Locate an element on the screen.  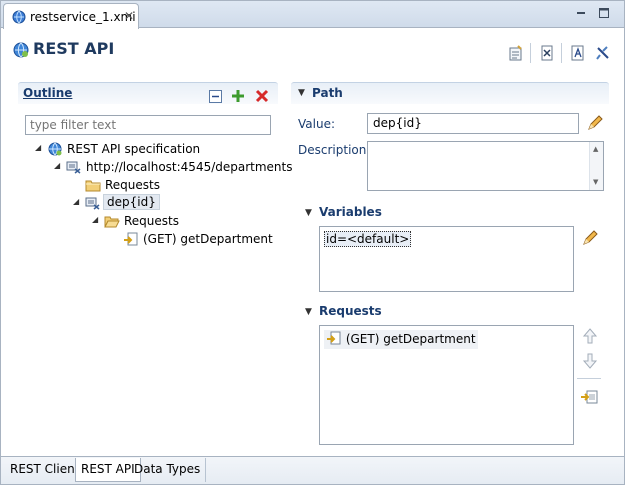
filter-input is located at coordinates (148, 125).